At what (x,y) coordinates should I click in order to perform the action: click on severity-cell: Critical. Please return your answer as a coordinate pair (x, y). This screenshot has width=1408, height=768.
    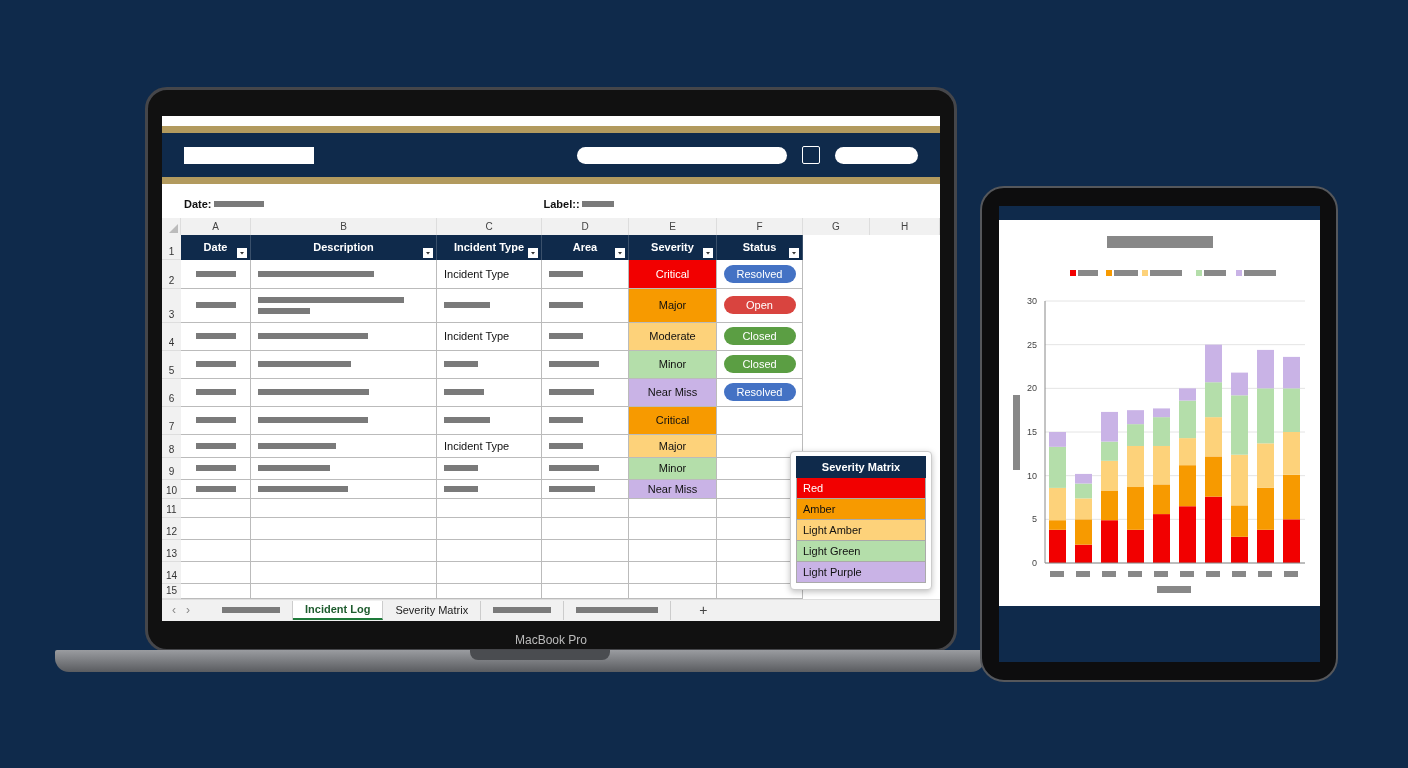
    Looking at the image, I should click on (673, 421).